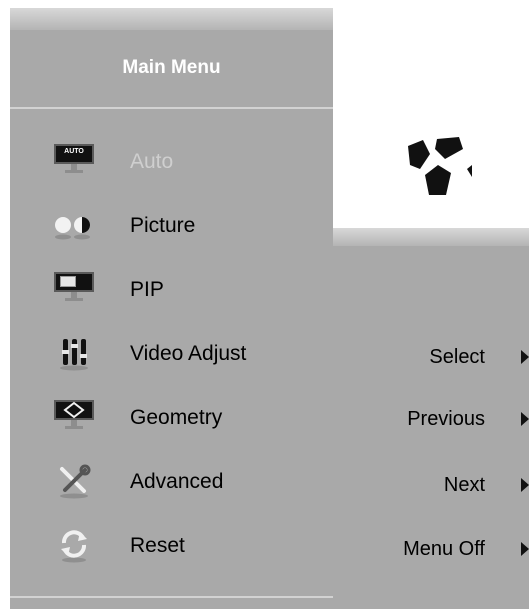  I want to click on wrench-screwdriver-icon, so click(74, 482).